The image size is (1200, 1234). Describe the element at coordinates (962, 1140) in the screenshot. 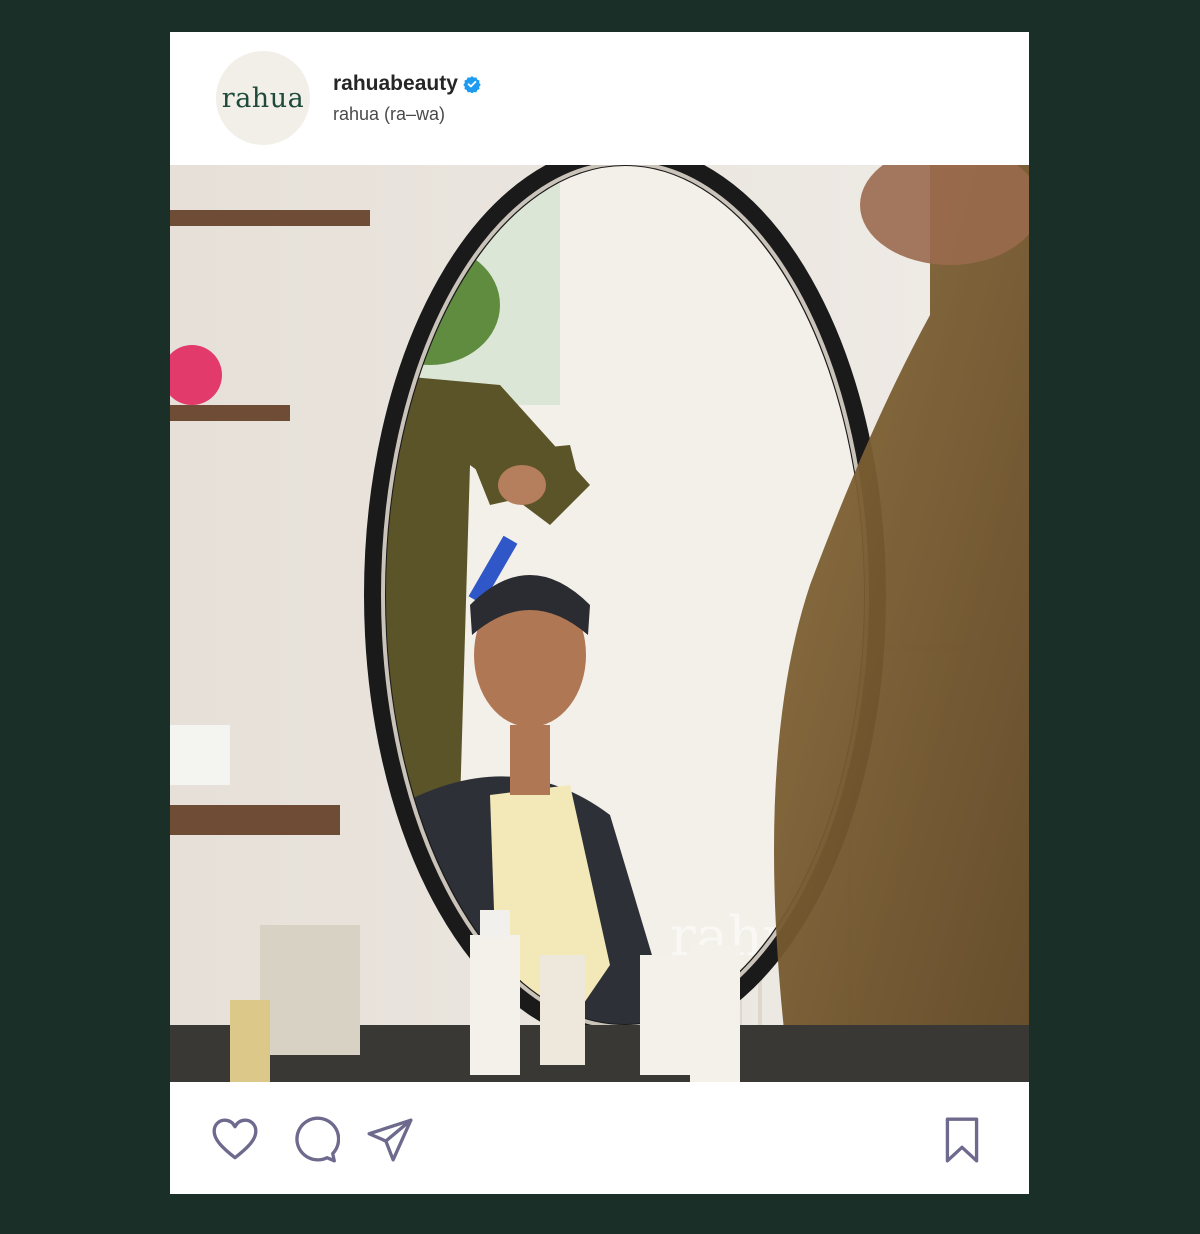

I see `bookmark-icon` at that location.